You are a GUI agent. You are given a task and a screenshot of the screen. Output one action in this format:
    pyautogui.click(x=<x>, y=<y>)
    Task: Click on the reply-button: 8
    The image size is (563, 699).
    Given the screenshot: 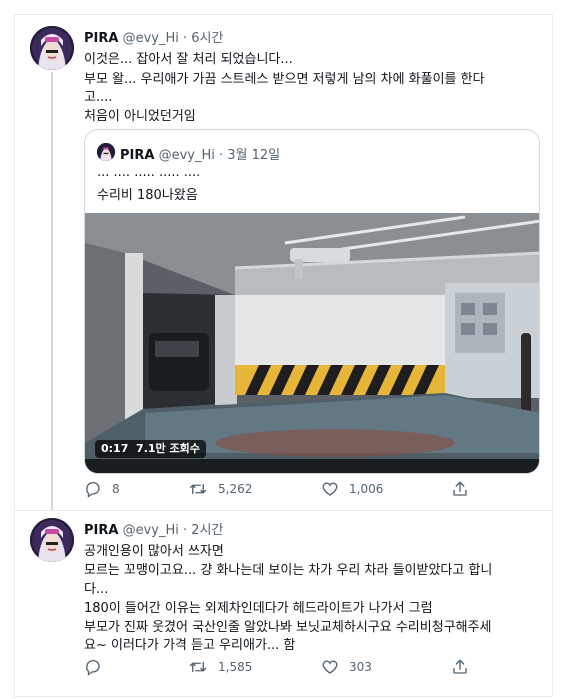 What is the action you would take?
    pyautogui.click(x=102, y=489)
    